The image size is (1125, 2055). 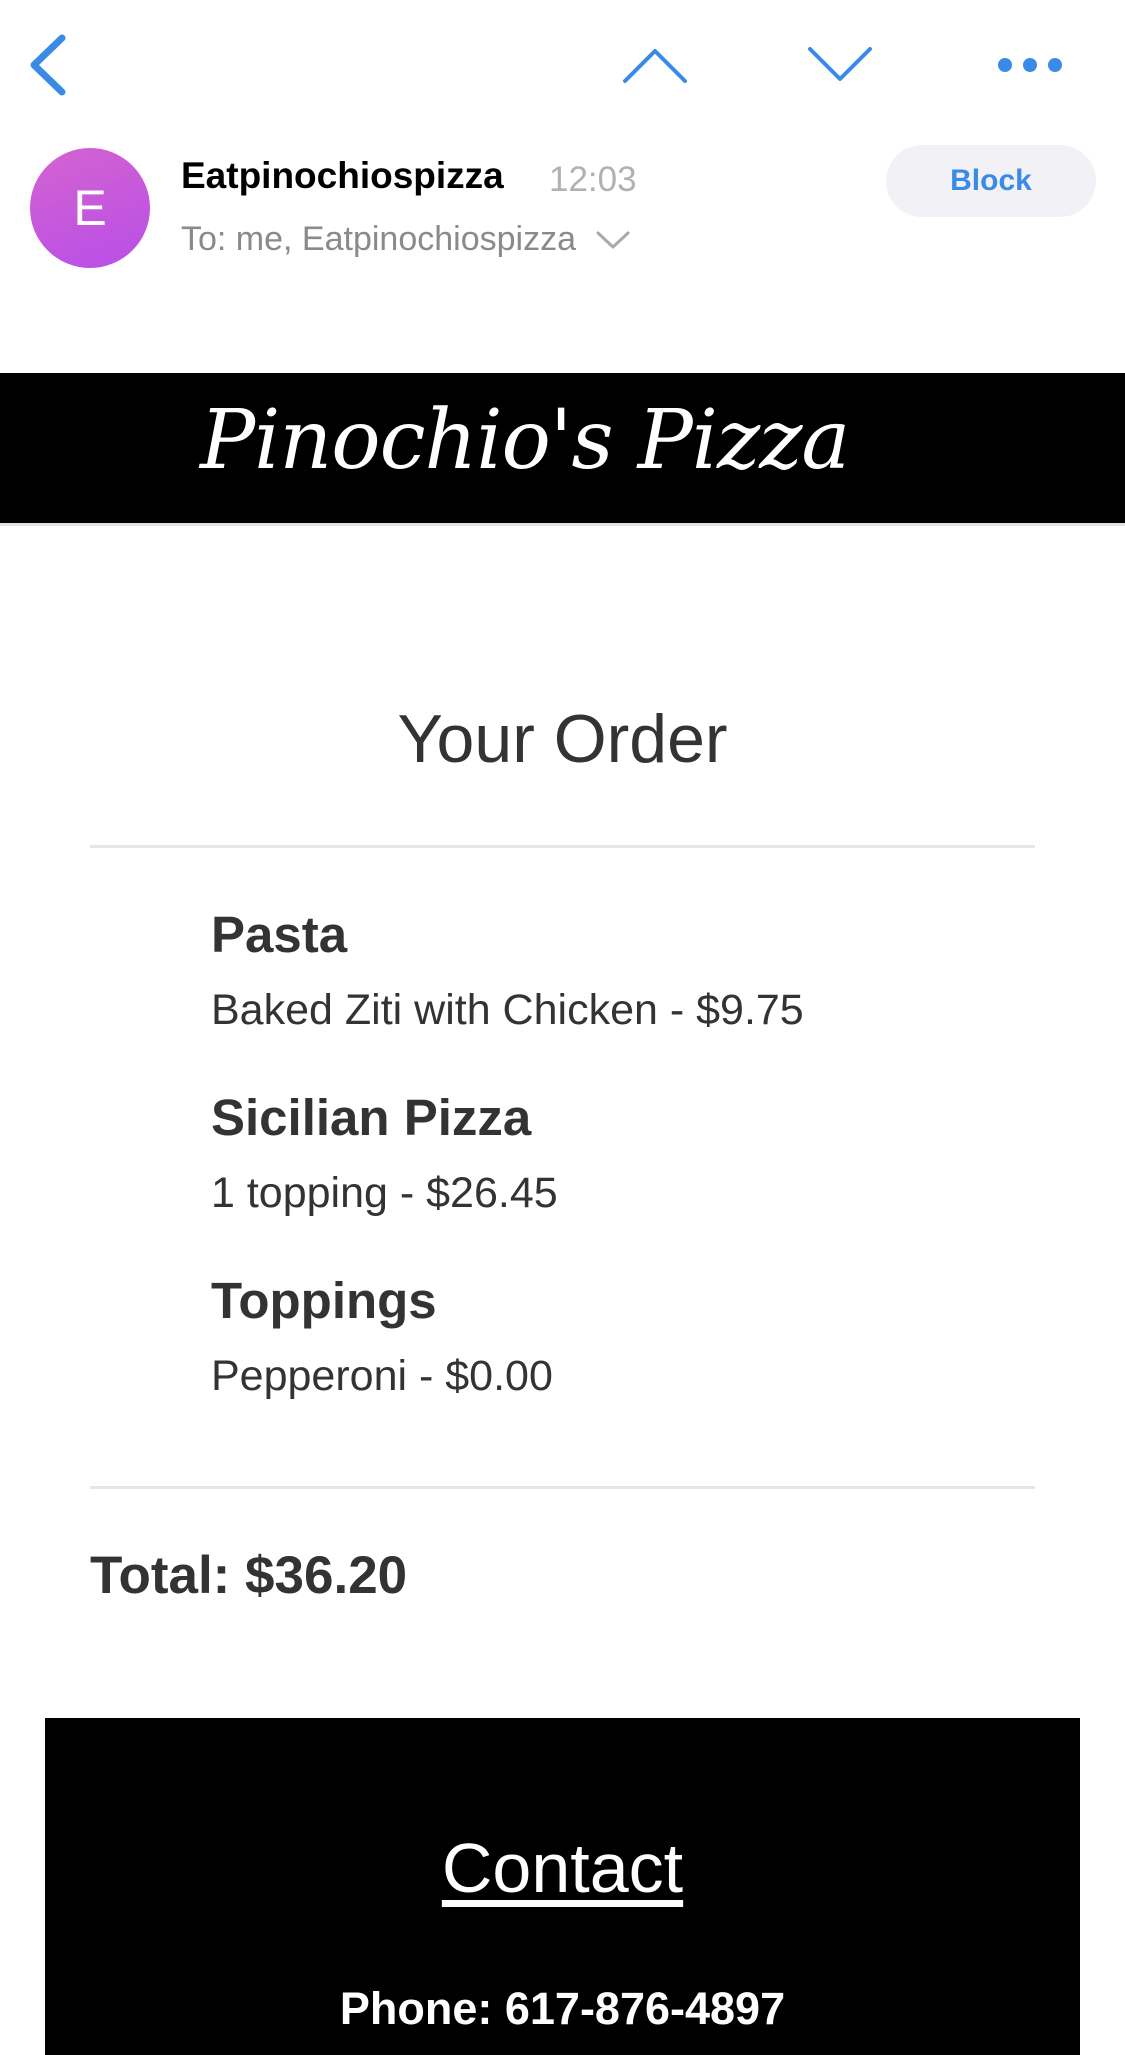 What do you see at coordinates (324, 1300) in the screenshot?
I see `order-group-title: Toppings` at bounding box center [324, 1300].